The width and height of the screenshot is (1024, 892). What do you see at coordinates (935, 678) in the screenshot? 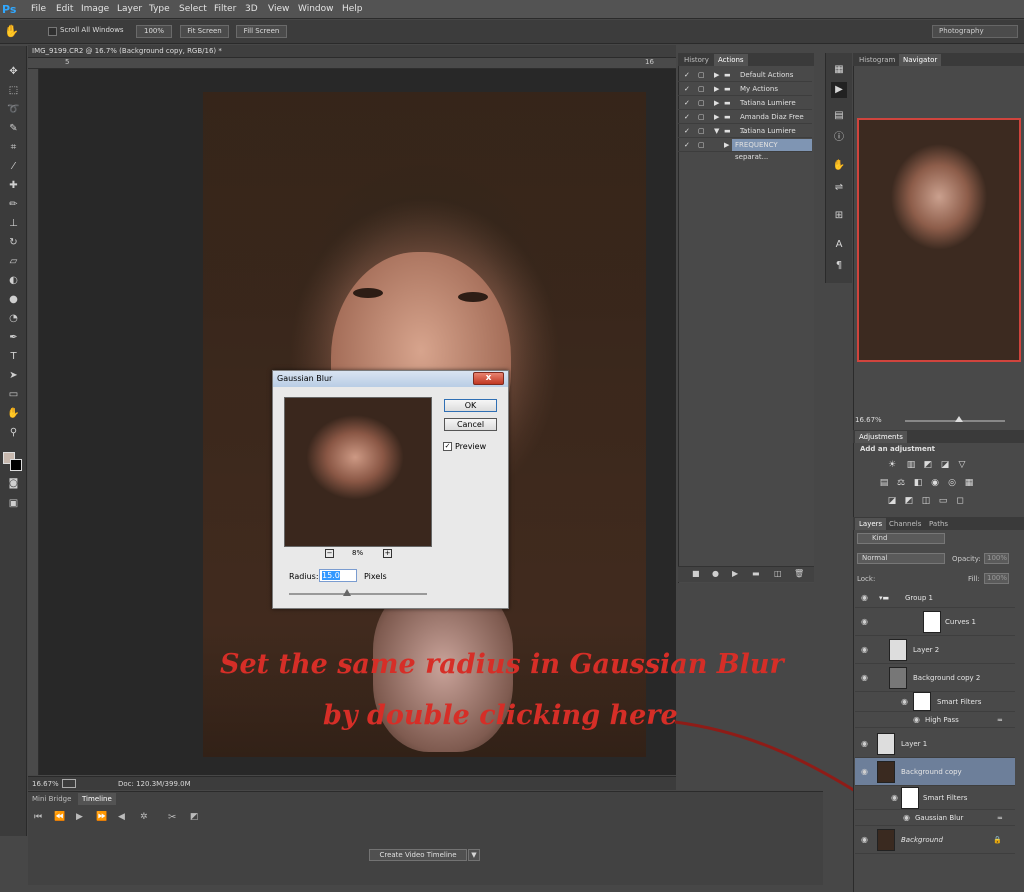
I see `layer-row-background-copy-2: ◉ Background copy 2` at bounding box center [935, 678].